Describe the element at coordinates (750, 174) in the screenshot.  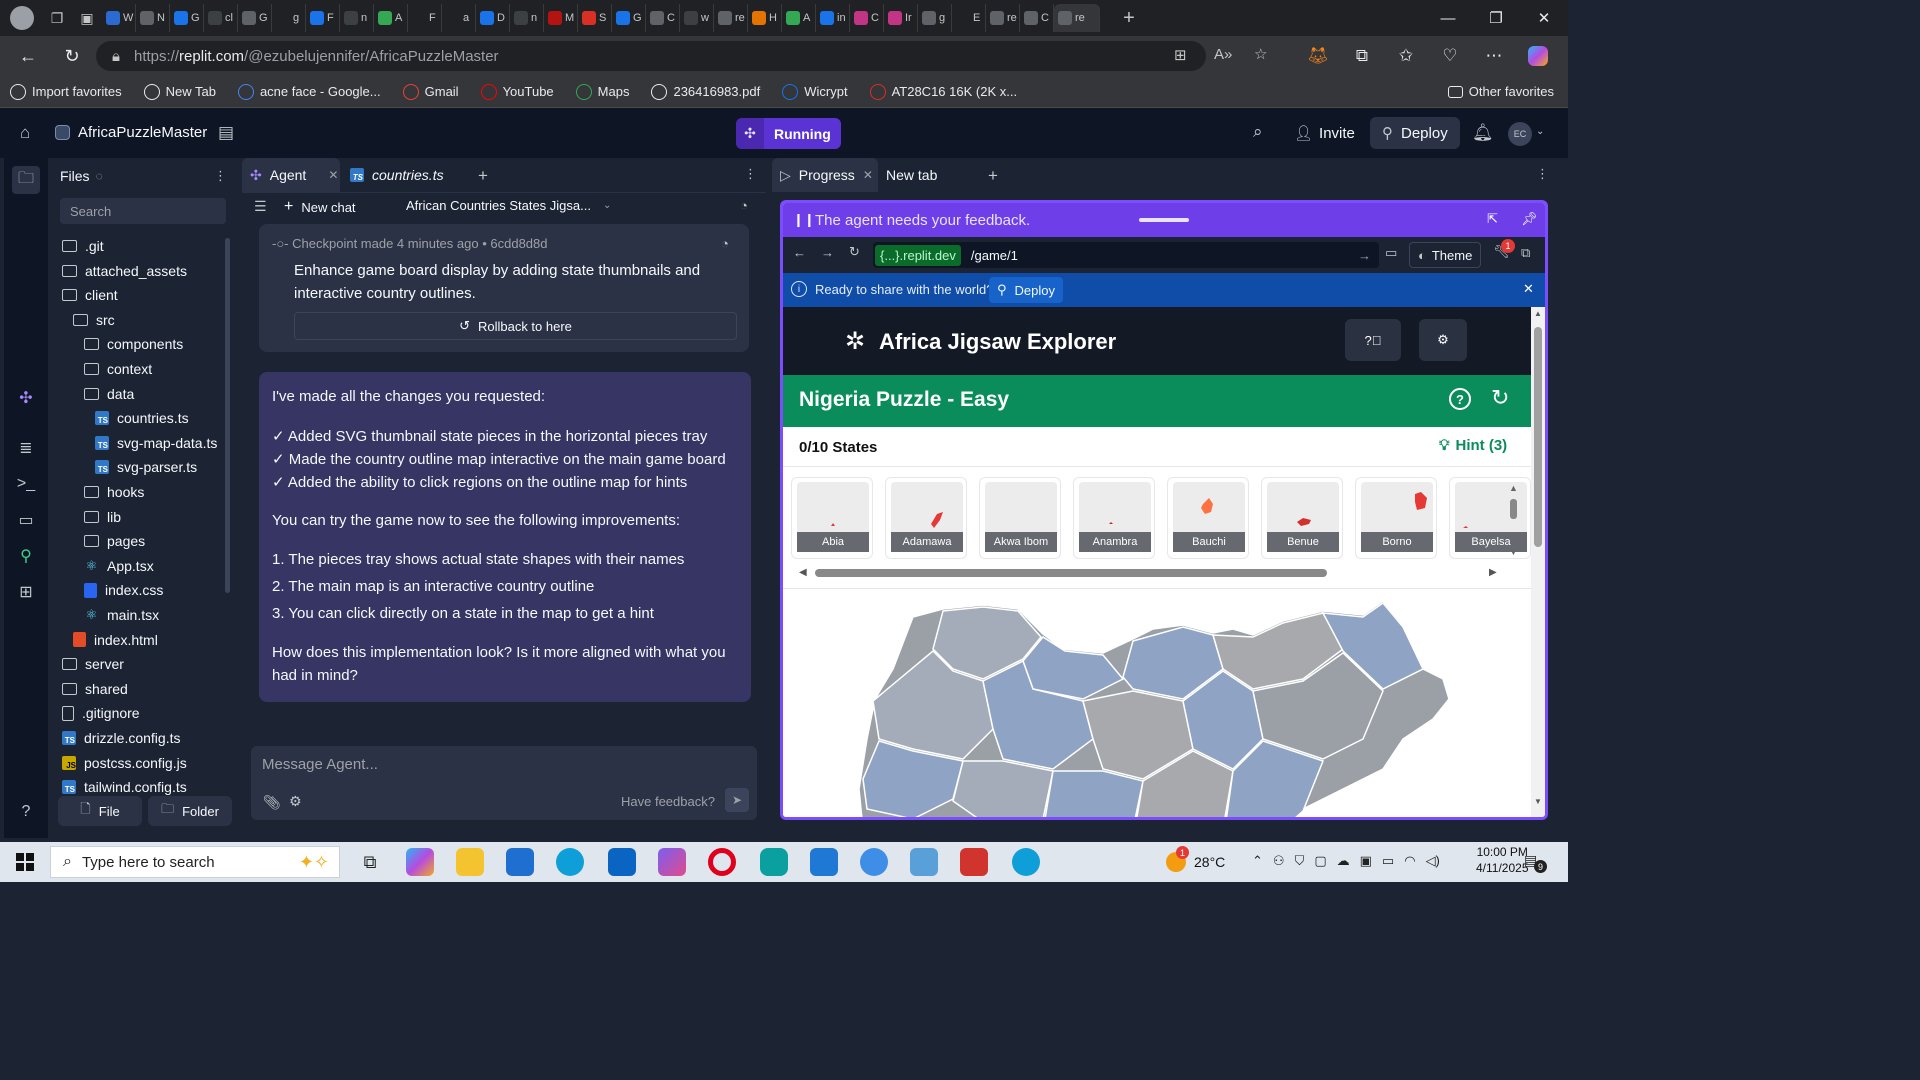
I see `pane-menu-icon: ⋮` at that location.